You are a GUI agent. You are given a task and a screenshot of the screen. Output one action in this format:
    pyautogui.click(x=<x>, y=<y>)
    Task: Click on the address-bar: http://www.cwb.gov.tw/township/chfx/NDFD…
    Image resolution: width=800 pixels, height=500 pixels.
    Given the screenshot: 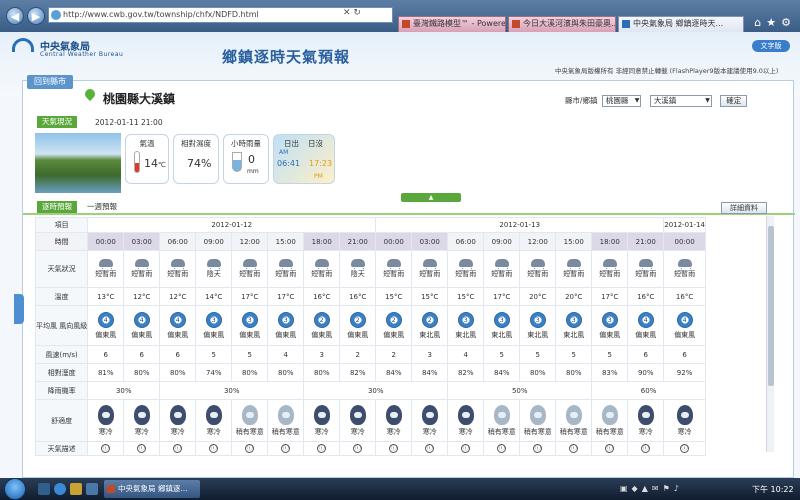 What is the action you would take?
    pyautogui.click(x=220, y=15)
    